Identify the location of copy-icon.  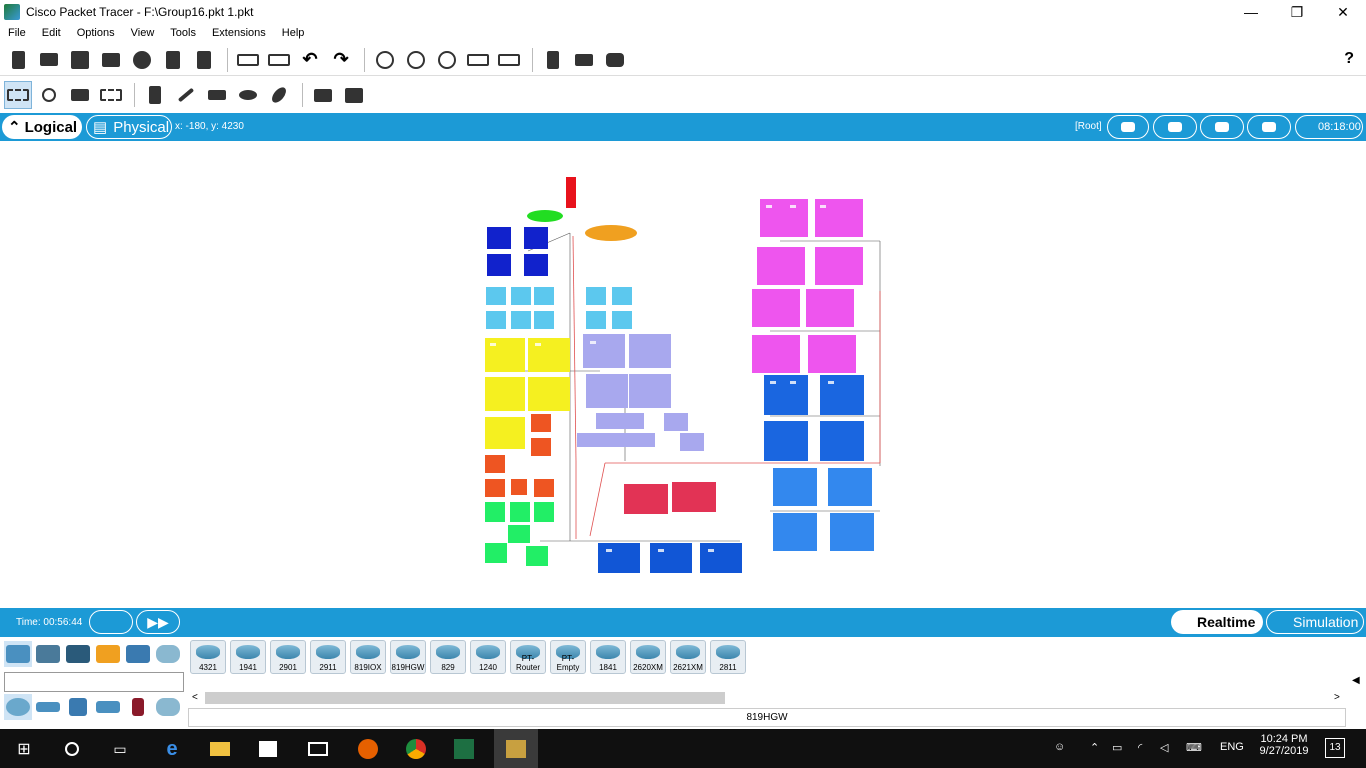
(248, 60).